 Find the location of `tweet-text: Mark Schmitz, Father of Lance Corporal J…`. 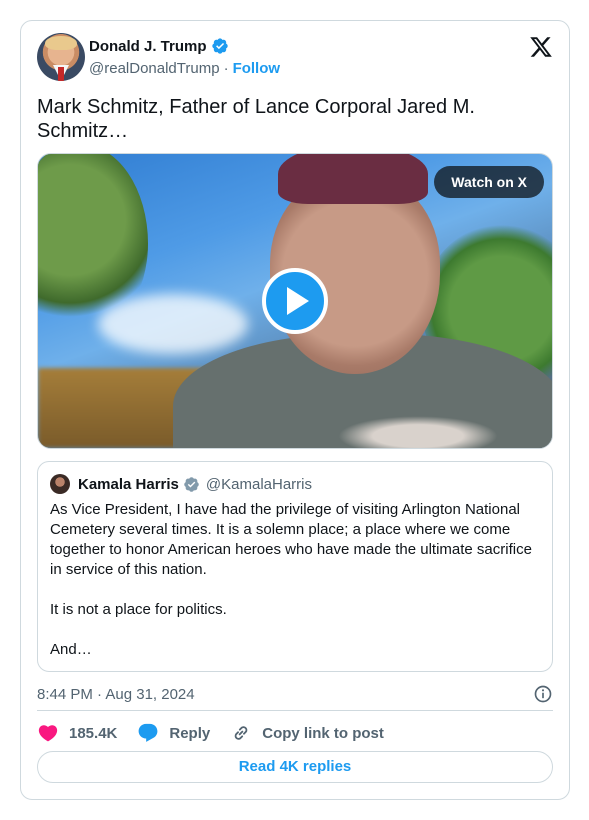

tweet-text: Mark Schmitz, Father of Lance Corporal J… is located at coordinates (256, 119).